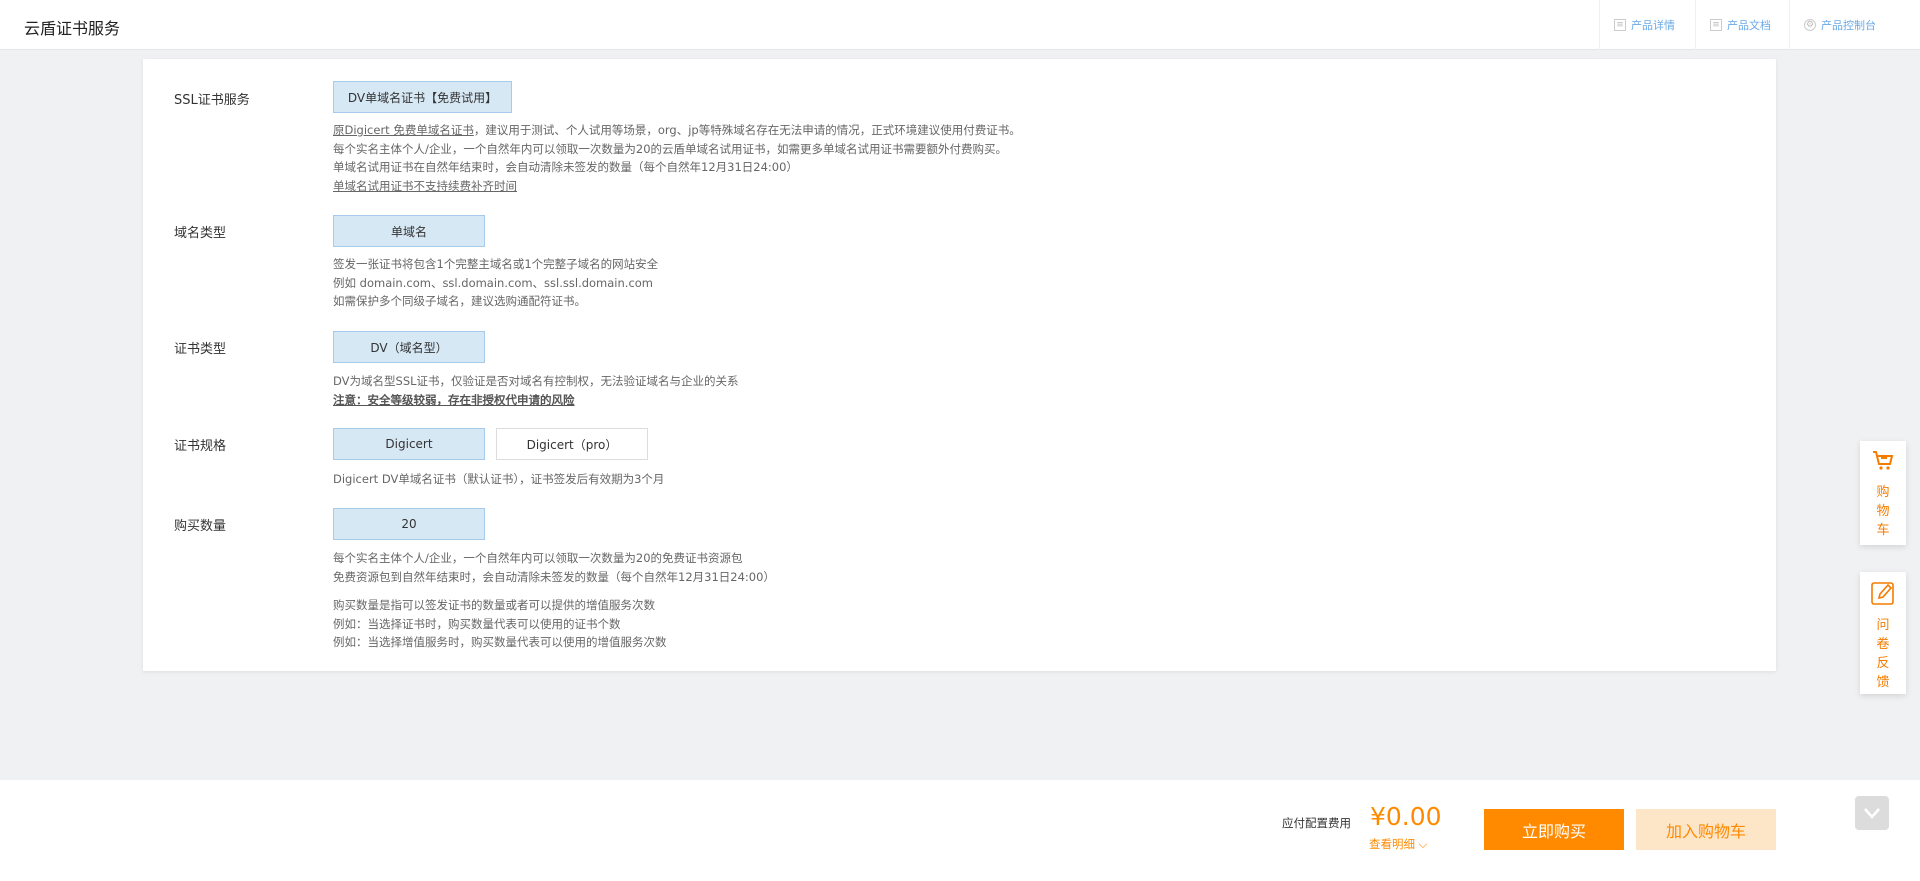 This screenshot has width=1920, height=881. What do you see at coordinates (1848, 25) in the screenshot?
I see `nav-label: 产品控制台` at bounding box center [1848, 25].